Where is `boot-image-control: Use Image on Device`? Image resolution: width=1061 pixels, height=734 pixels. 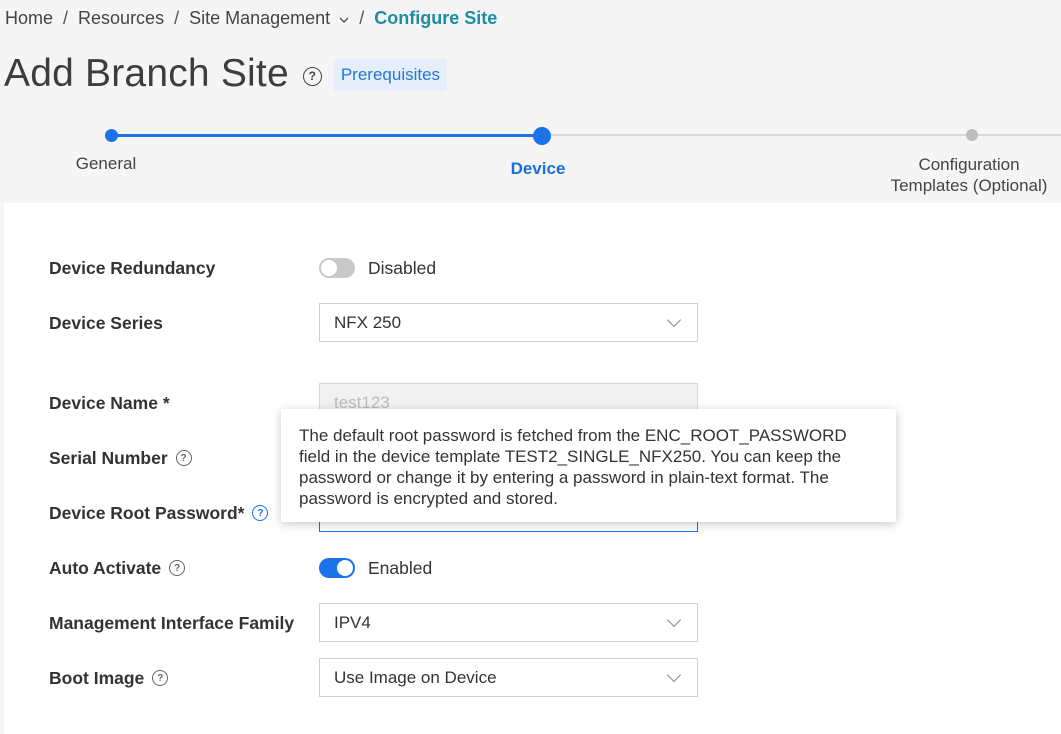 boot-image-control: Use Image on Device is located at coordinates (508, 677).